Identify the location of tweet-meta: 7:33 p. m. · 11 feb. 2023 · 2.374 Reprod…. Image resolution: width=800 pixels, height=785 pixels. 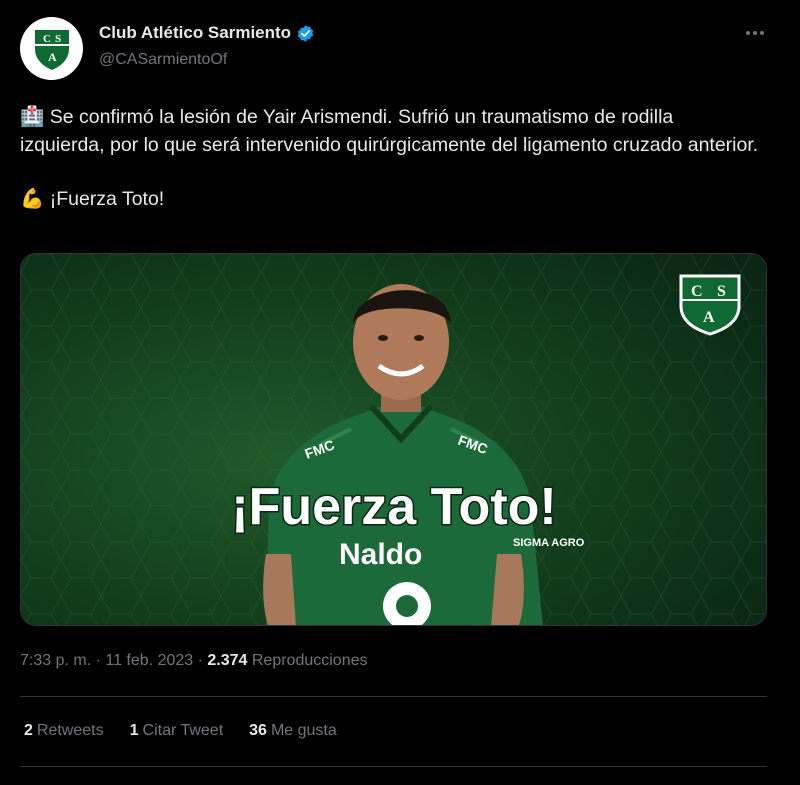
(194, 660).